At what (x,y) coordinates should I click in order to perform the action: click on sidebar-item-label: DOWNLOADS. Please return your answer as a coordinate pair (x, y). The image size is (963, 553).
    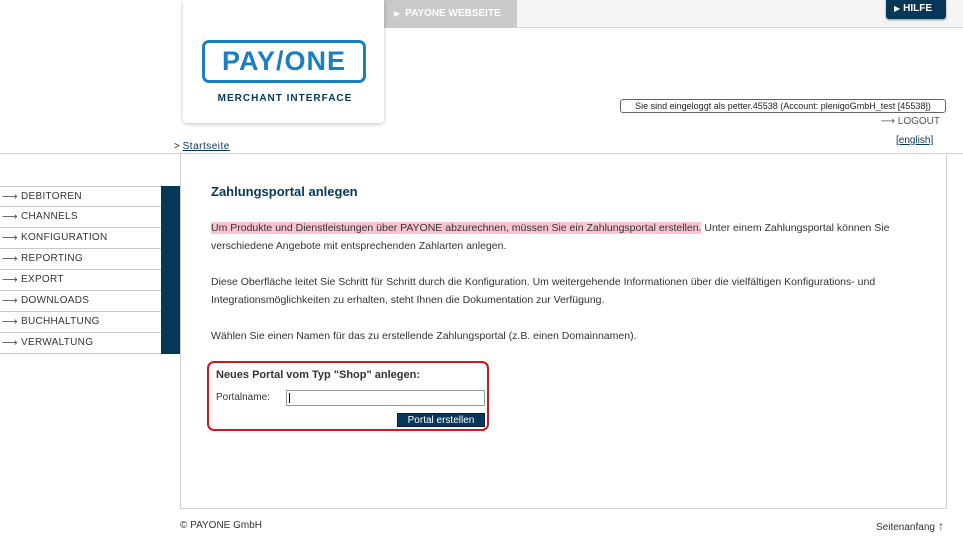
    Looking at the image, I should click on (55, 300).